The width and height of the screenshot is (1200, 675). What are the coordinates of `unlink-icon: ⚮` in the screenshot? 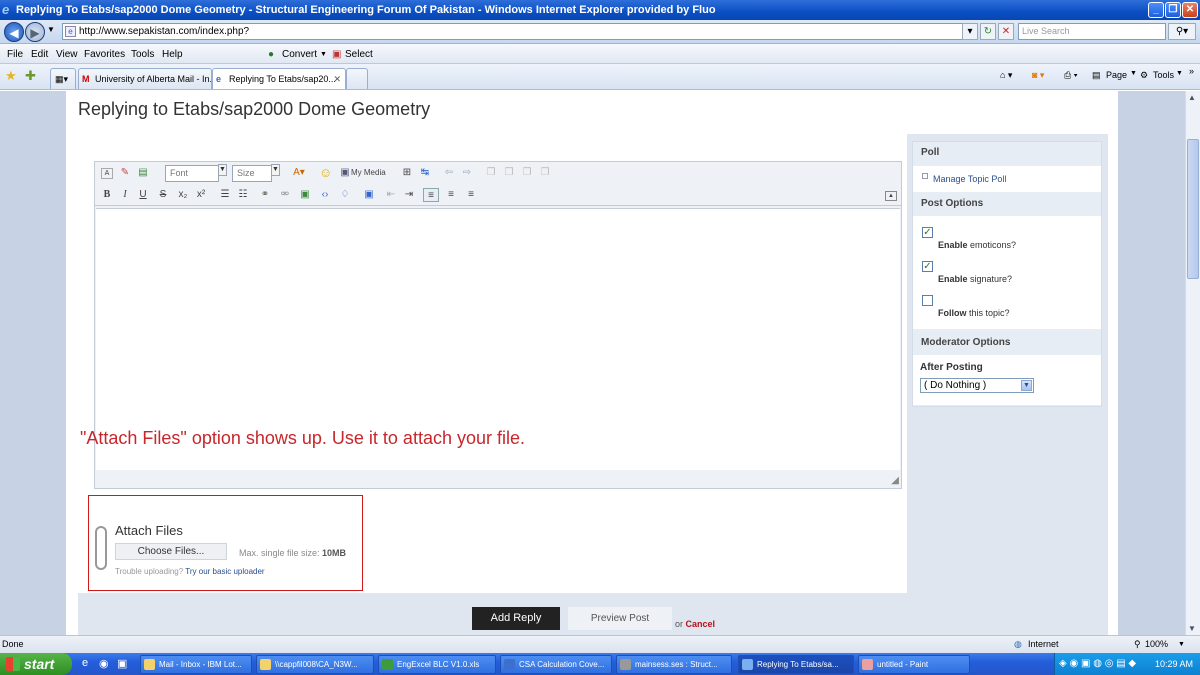 It's located at (285, 195).